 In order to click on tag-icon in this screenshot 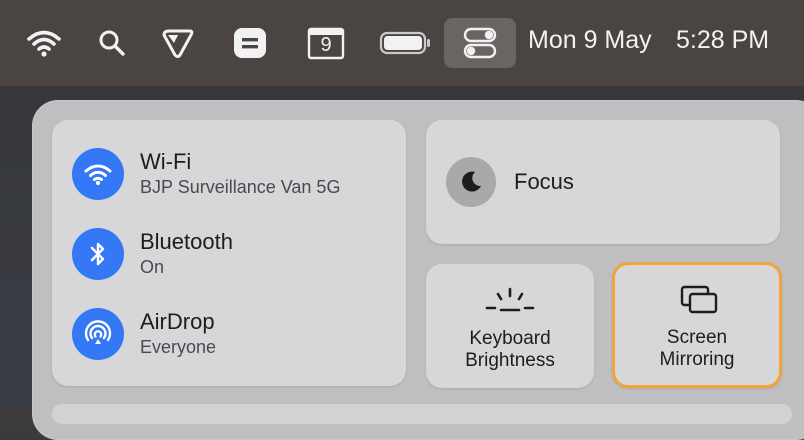, I will do `click(178, 43)`.